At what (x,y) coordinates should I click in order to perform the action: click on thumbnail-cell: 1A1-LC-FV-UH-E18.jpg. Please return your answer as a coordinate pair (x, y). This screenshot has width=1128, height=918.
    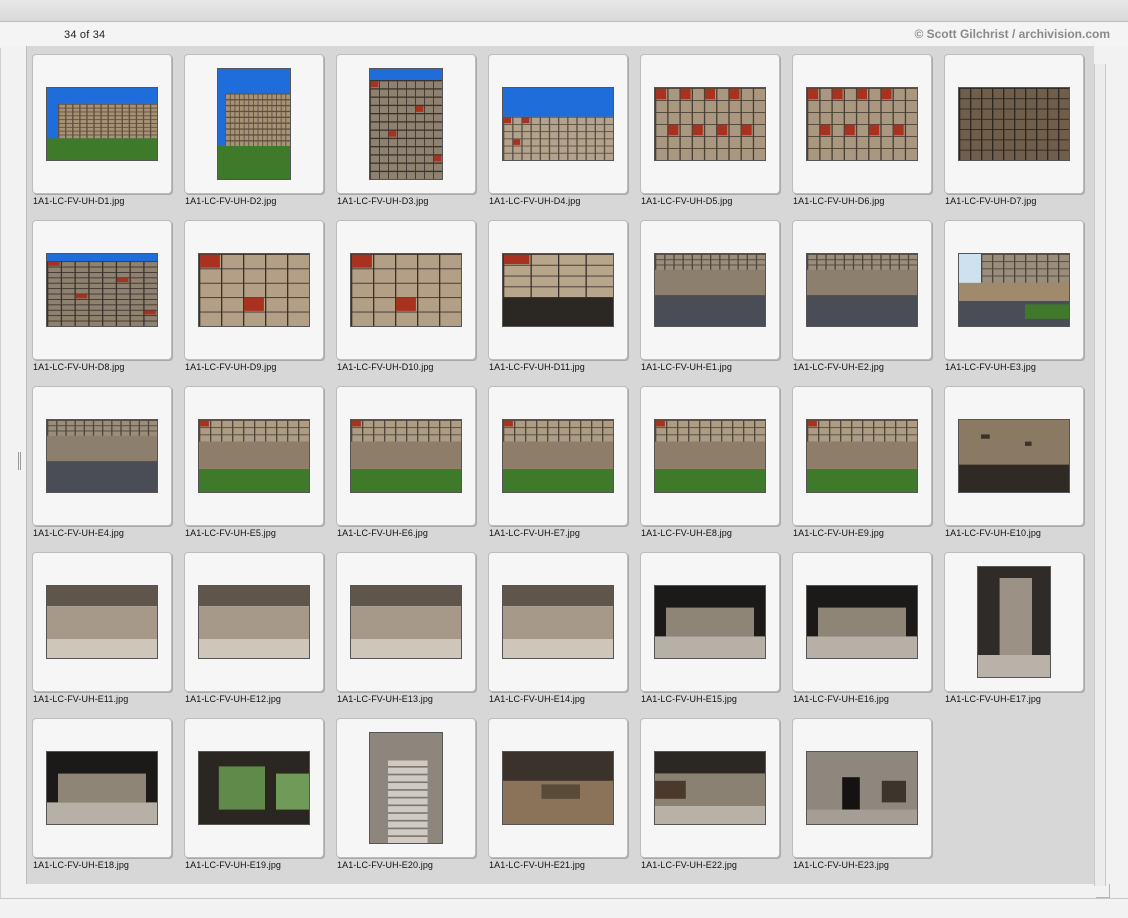
    Looking at the image, I should click on (99, 792).